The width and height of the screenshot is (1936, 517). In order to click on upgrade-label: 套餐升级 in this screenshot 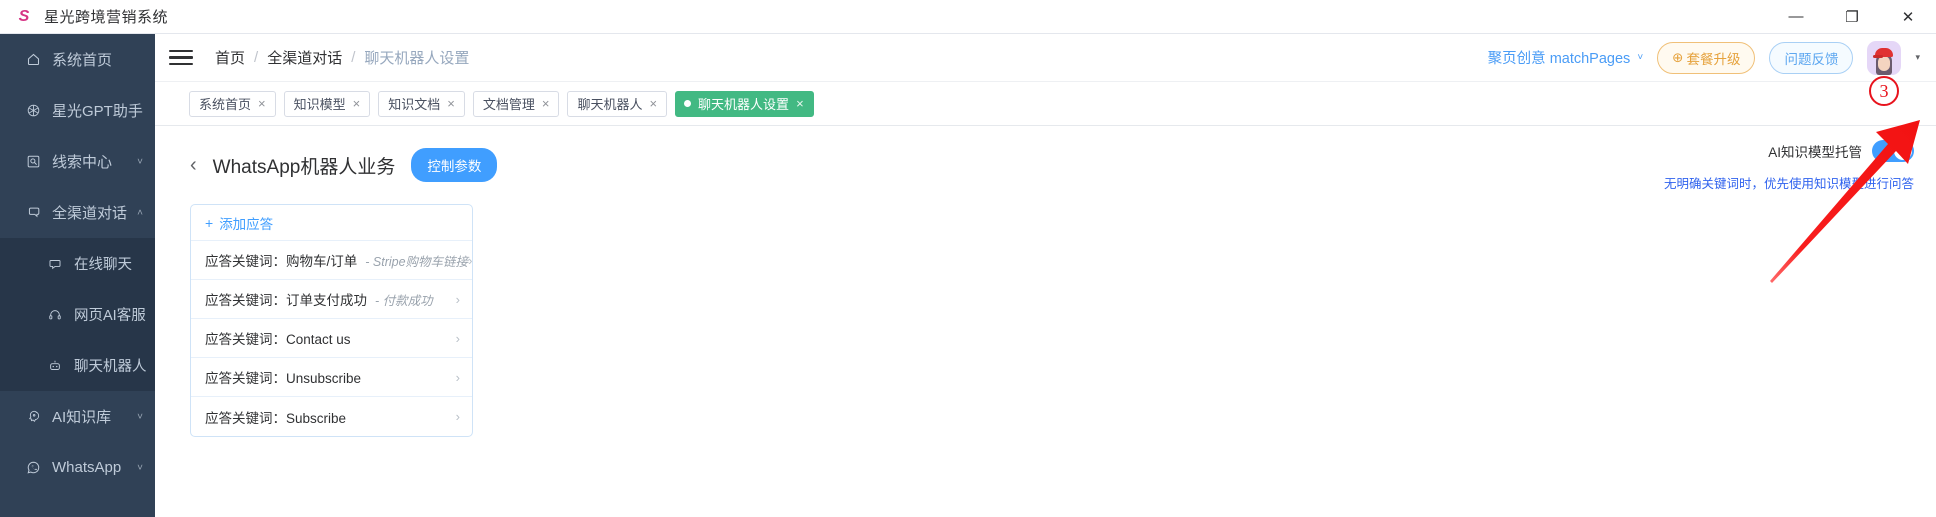, I will do `click(1713, 59)`.